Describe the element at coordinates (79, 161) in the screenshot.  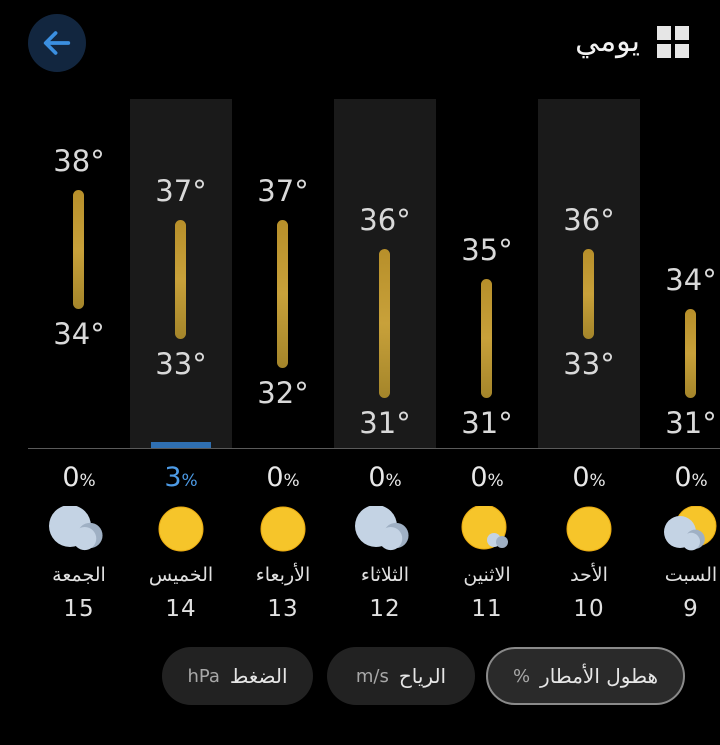
I see `high-temp: 38°` at that location.